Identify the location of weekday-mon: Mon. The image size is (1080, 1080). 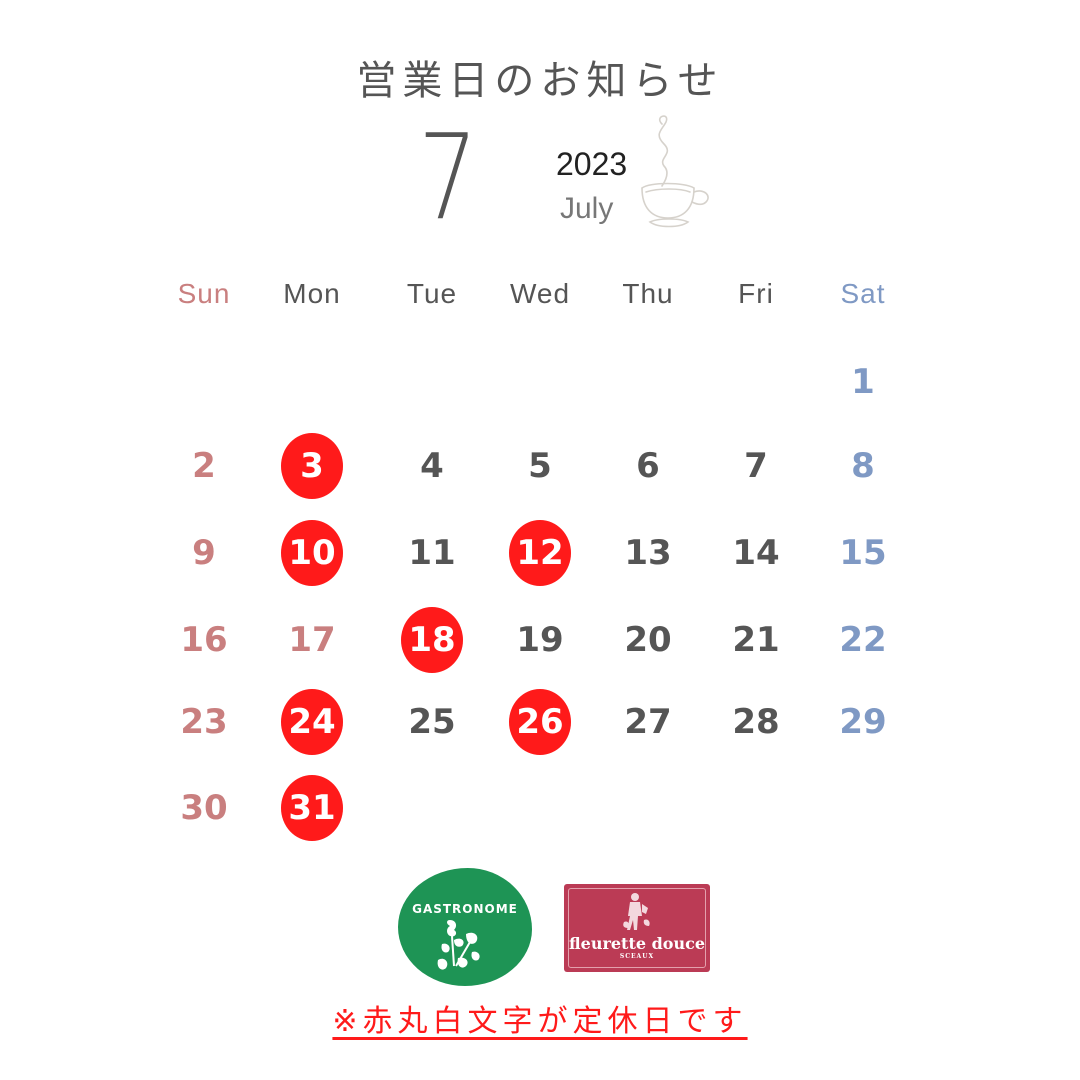
(312, 293).